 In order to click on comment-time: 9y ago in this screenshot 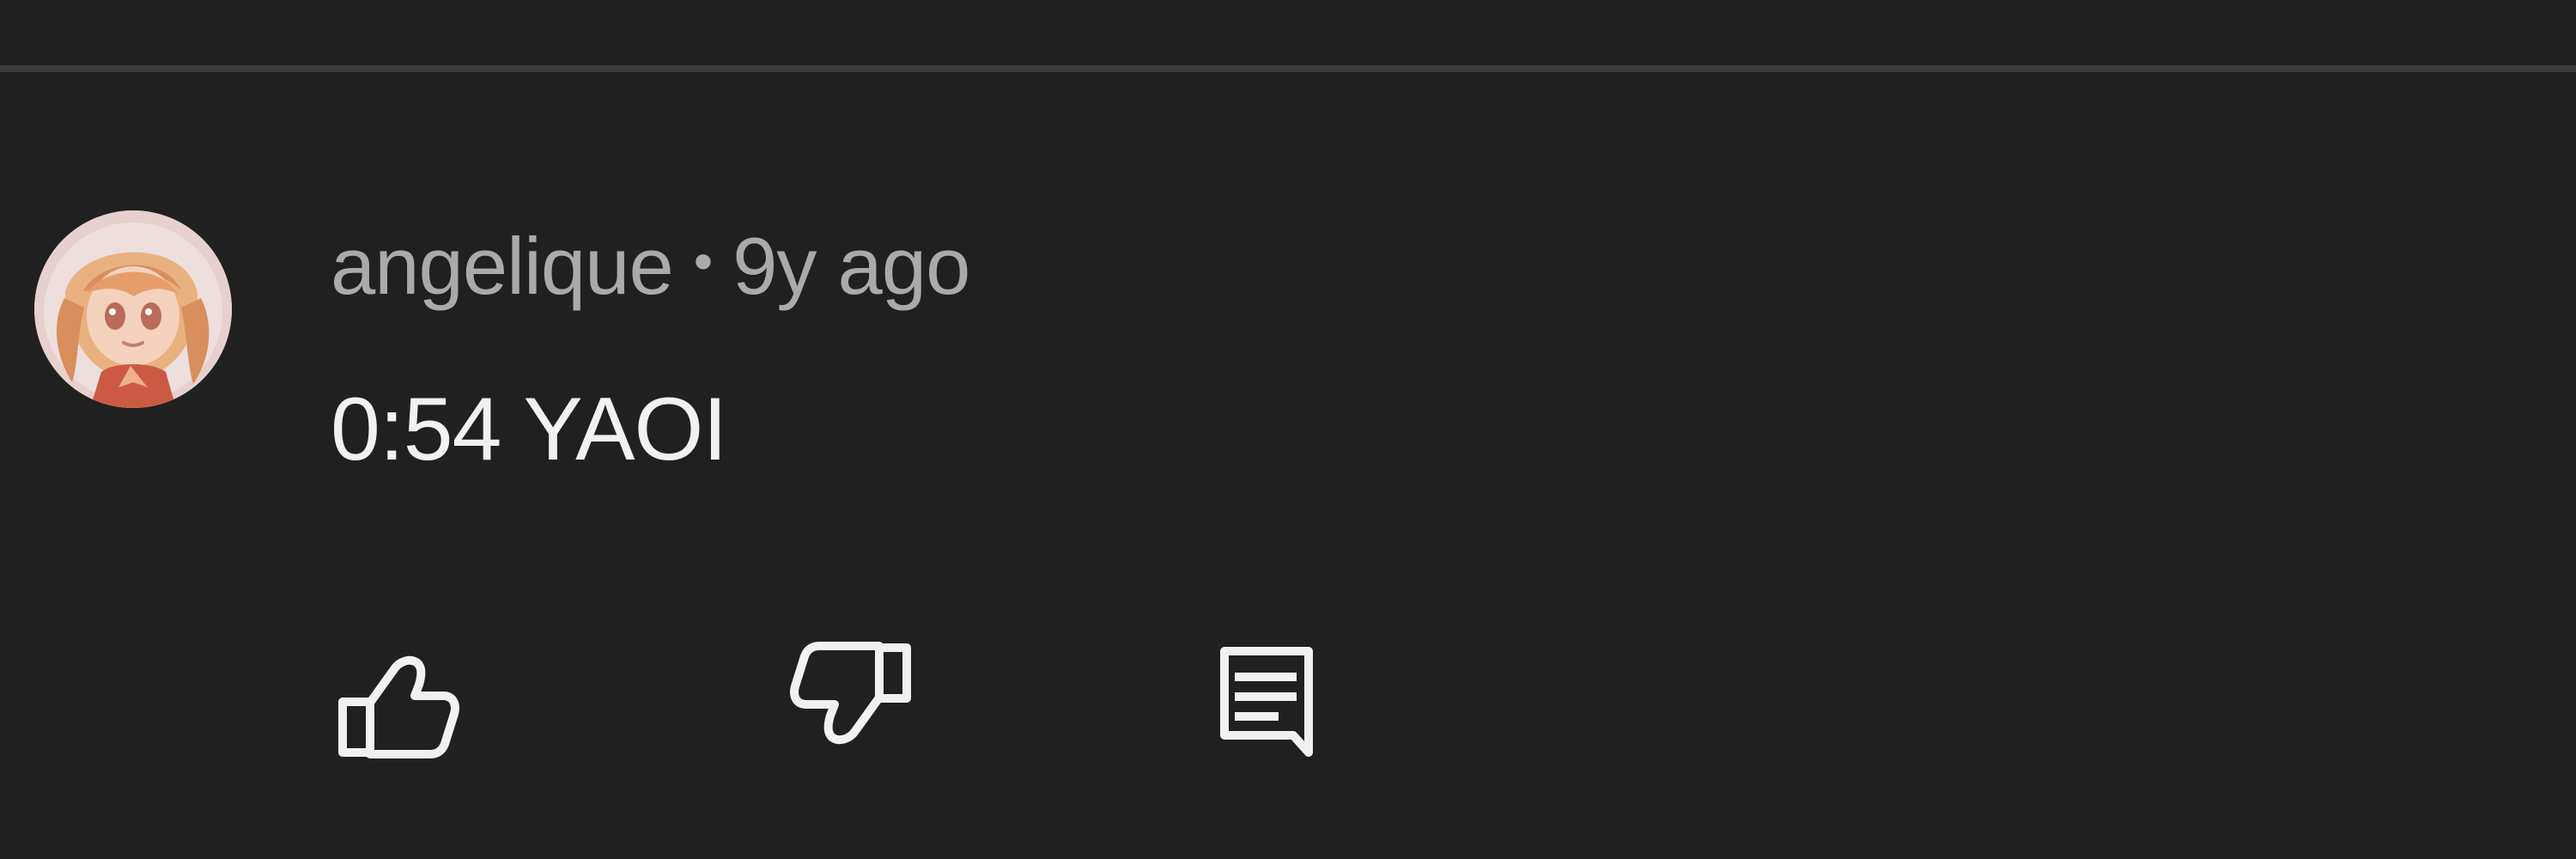, I will do `click(851, 267)`.